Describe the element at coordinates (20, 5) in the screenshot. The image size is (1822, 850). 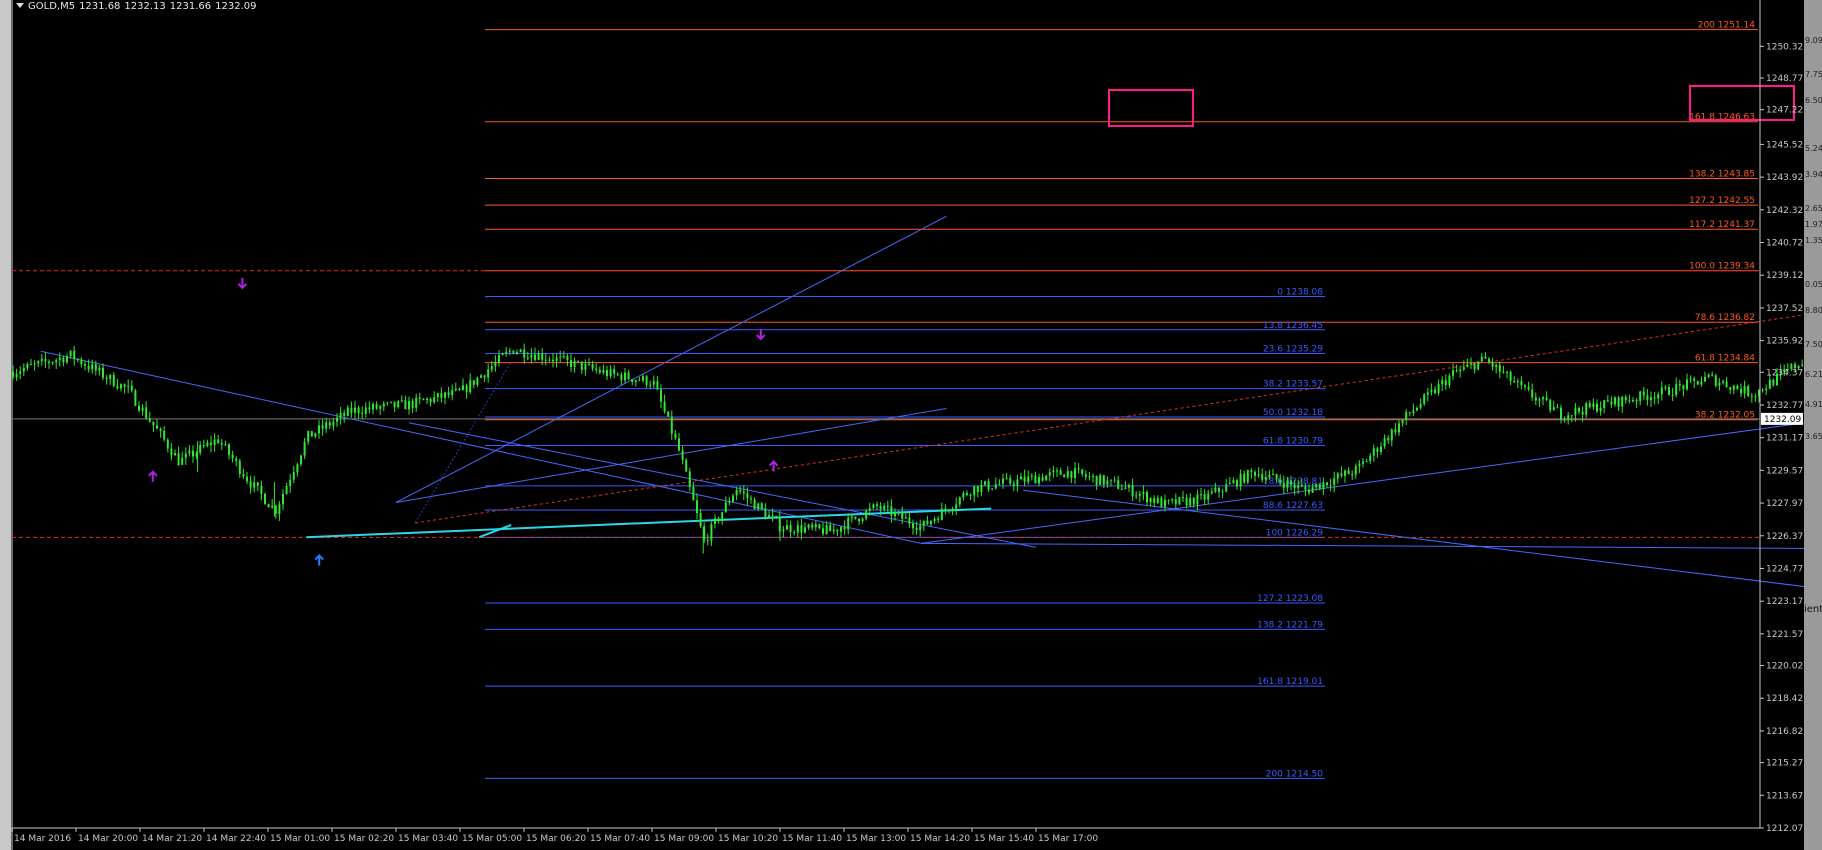
I see `chart-menu-triangle-icon` at that location.